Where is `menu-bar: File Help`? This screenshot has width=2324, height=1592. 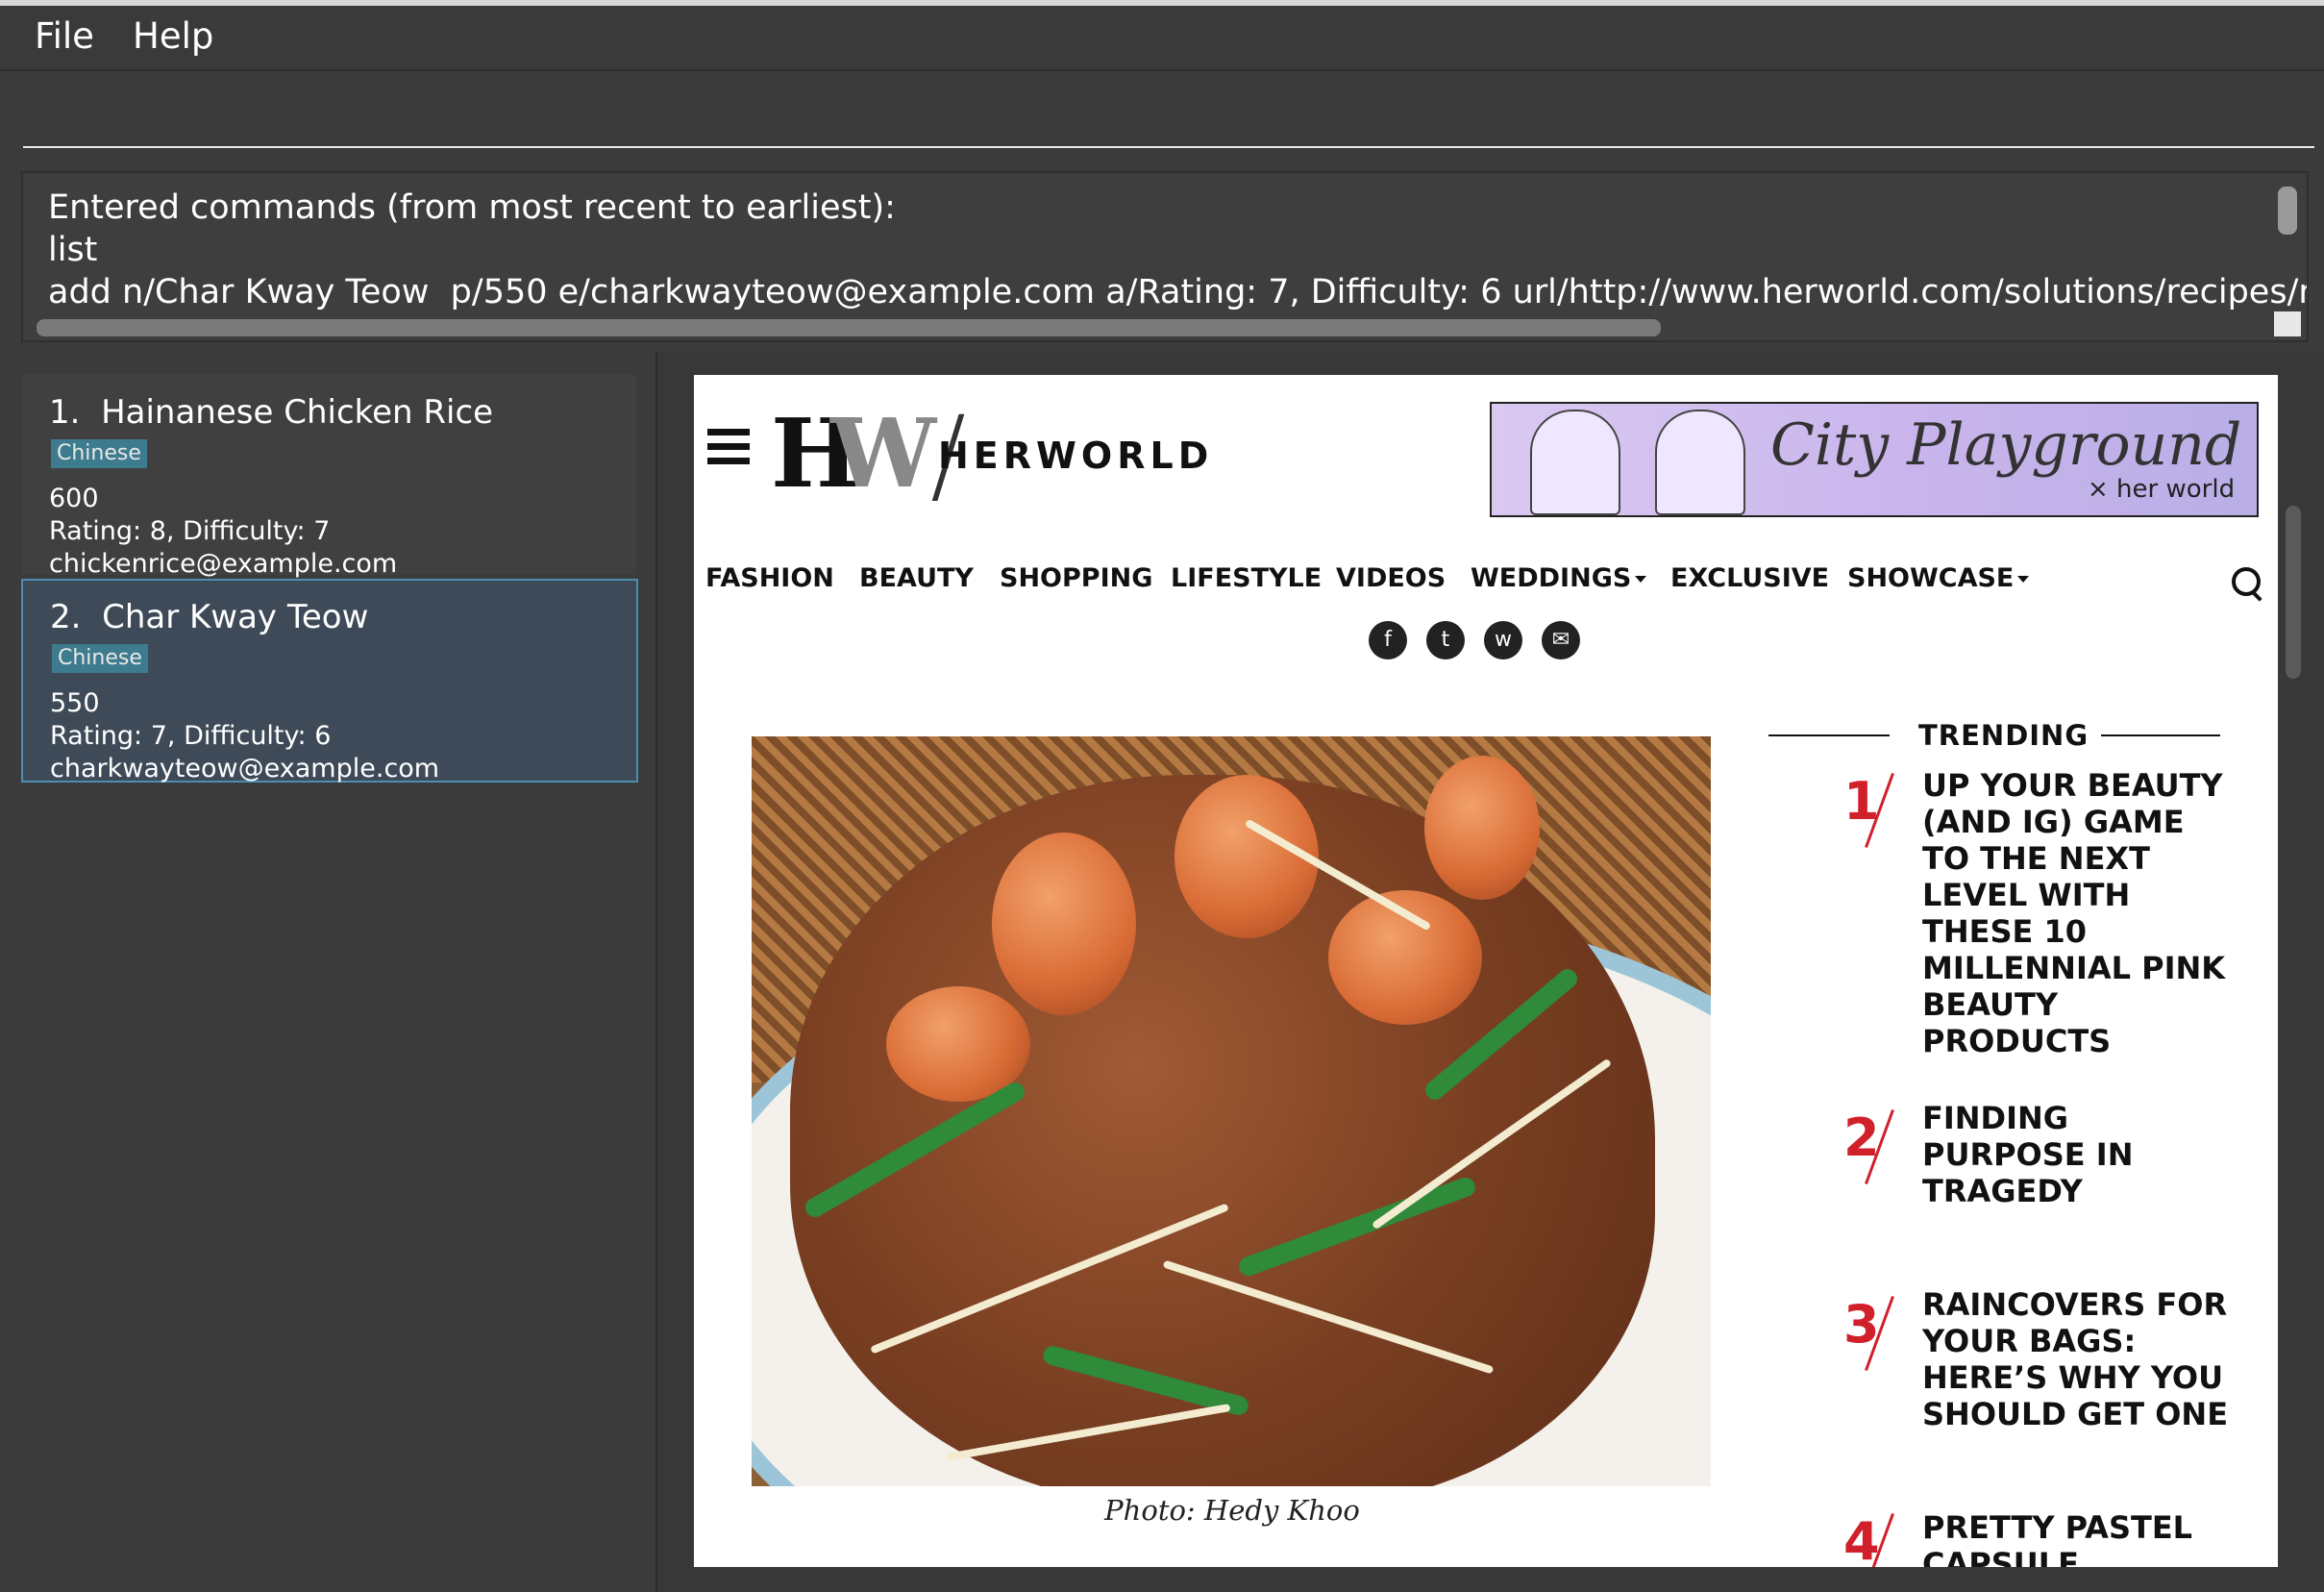 menu-bar: File Help is located at coordinates (1162, 38).